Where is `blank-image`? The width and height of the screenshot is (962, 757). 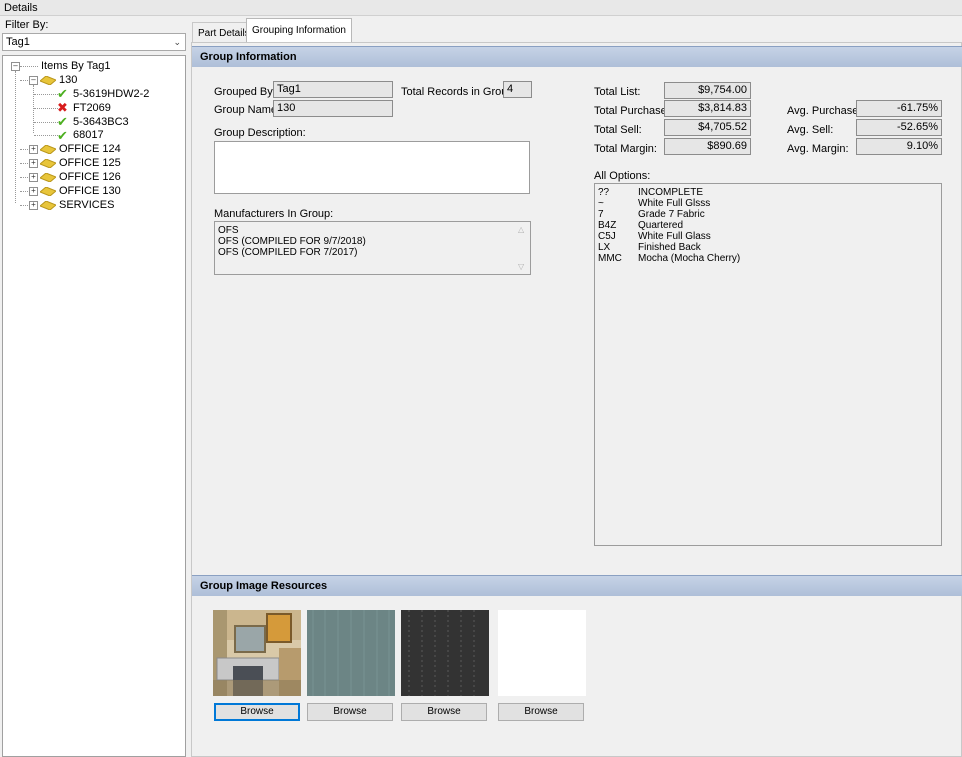
blank-image is located at coordinates (542, 653).